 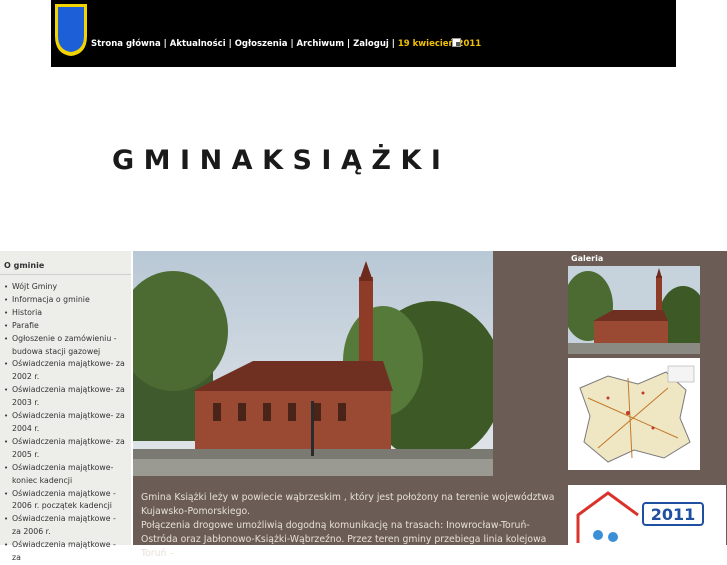 I want to click on sidebar-heading: O gminie, so click(x=65, y=263).